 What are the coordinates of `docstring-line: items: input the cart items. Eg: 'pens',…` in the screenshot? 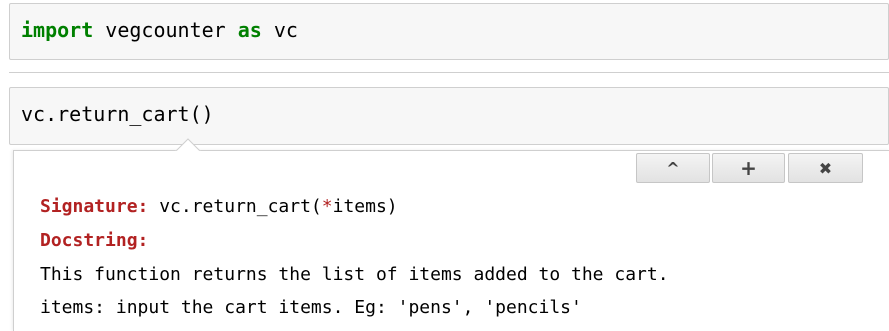 It's located at (311, 307).